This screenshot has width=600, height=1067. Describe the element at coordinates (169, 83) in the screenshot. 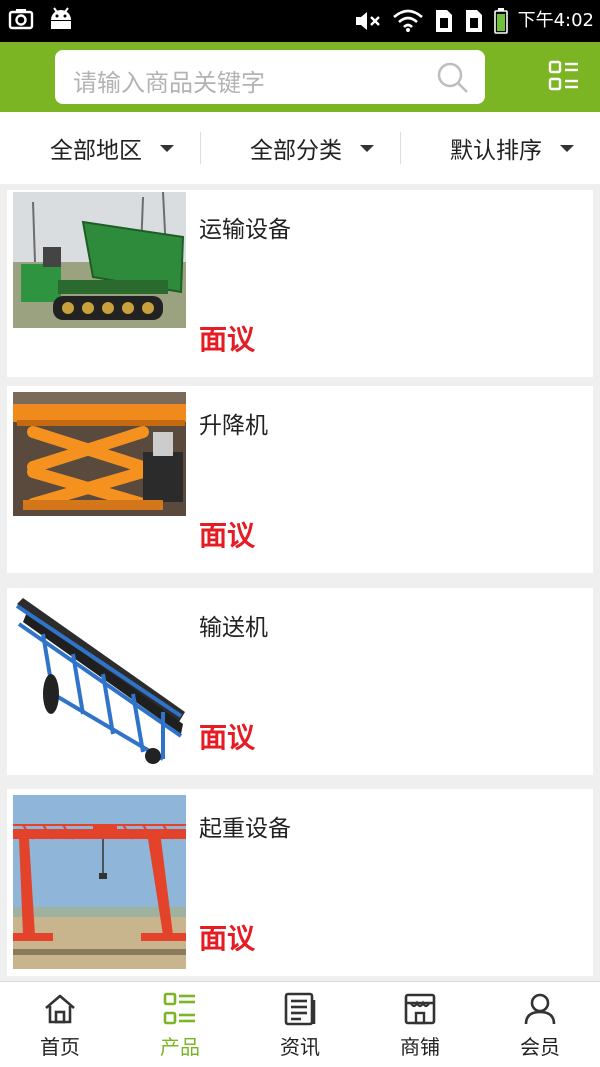

I see `search-placeholder: 请输入商品关键字` at that location.